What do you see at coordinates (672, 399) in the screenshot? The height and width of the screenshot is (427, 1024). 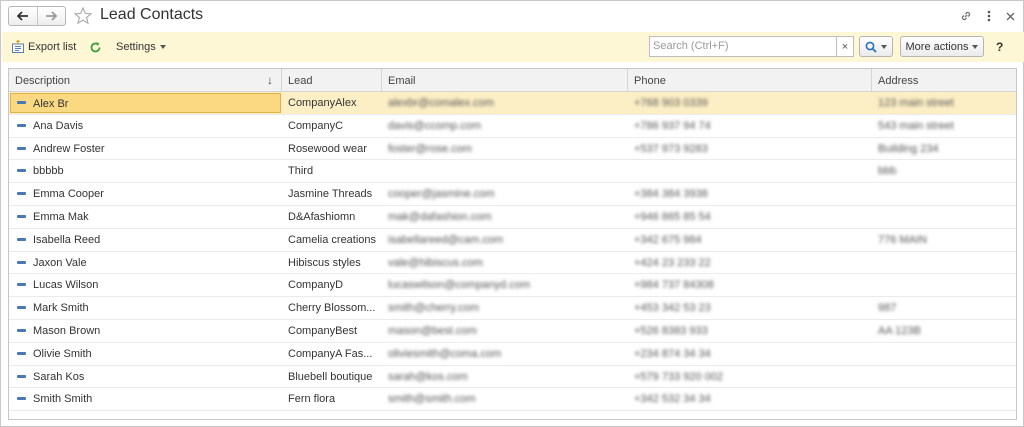 I see `cell-phone: +342 532 34 34` at bounding box center [672, 399].